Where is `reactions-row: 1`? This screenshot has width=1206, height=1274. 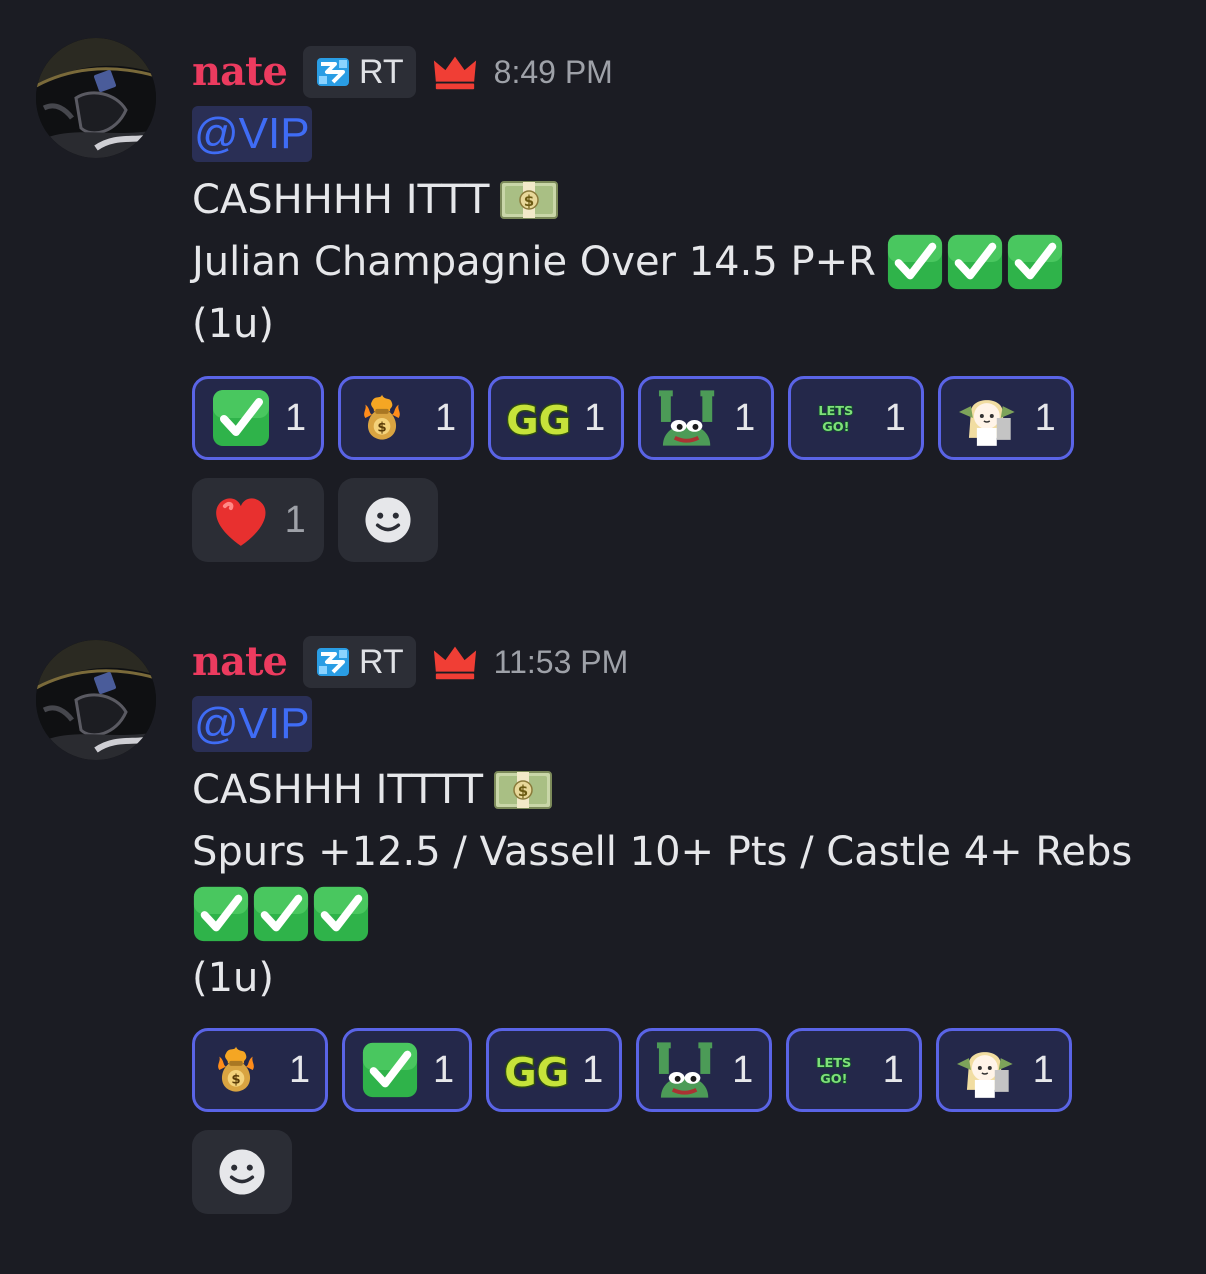 reactions-row: 1 is located at coordinates (315, 520).